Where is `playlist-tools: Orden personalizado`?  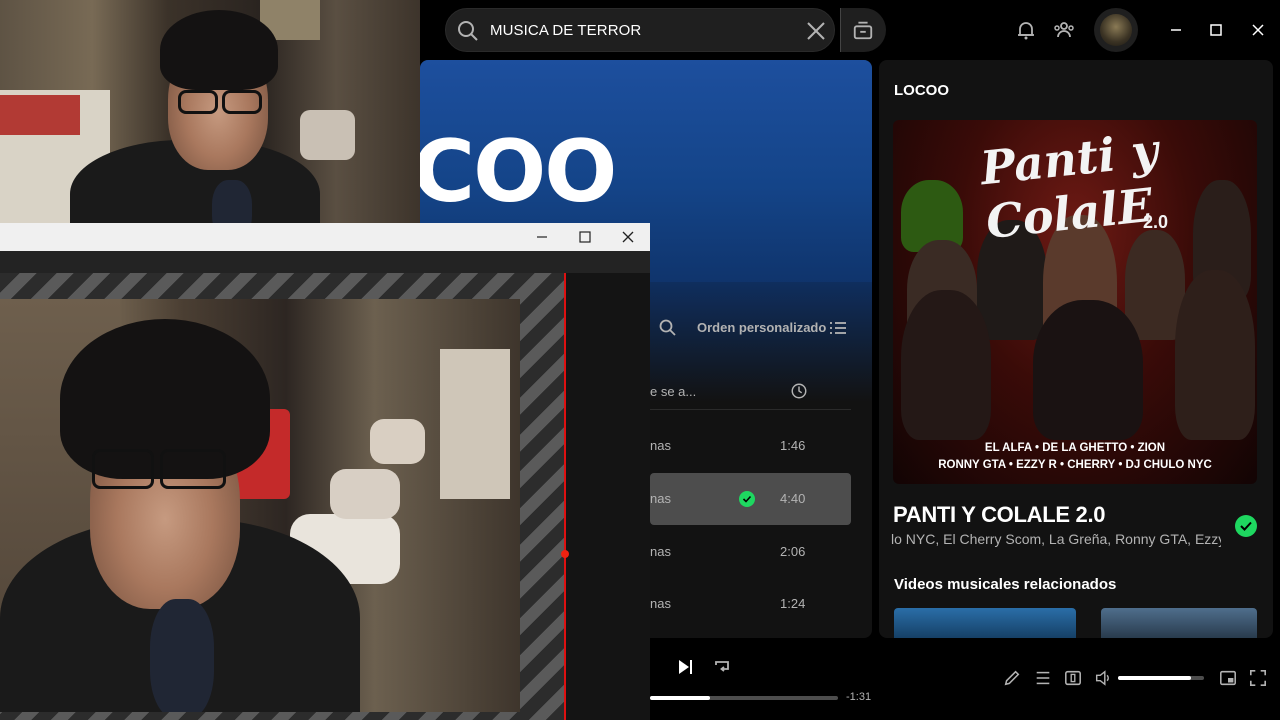 playlist-tools: Orden personalizado is located at coordinates (755, 328).